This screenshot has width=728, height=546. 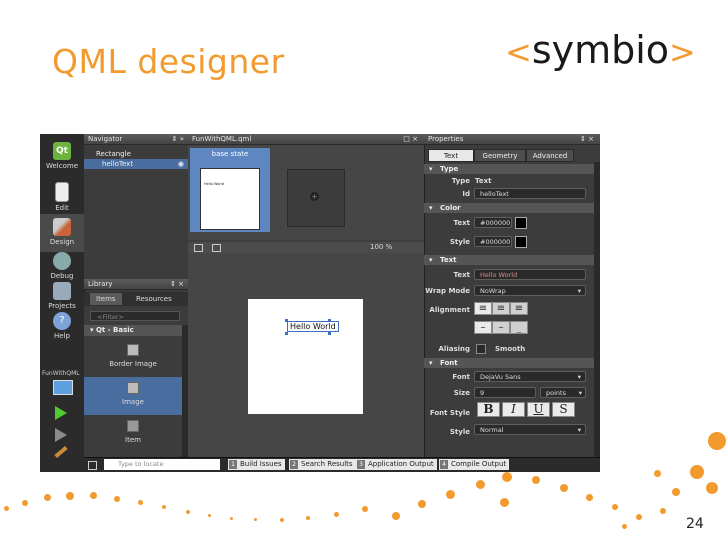 I want to click on close-document-icon: □ ×, so click(x=410, y=139).